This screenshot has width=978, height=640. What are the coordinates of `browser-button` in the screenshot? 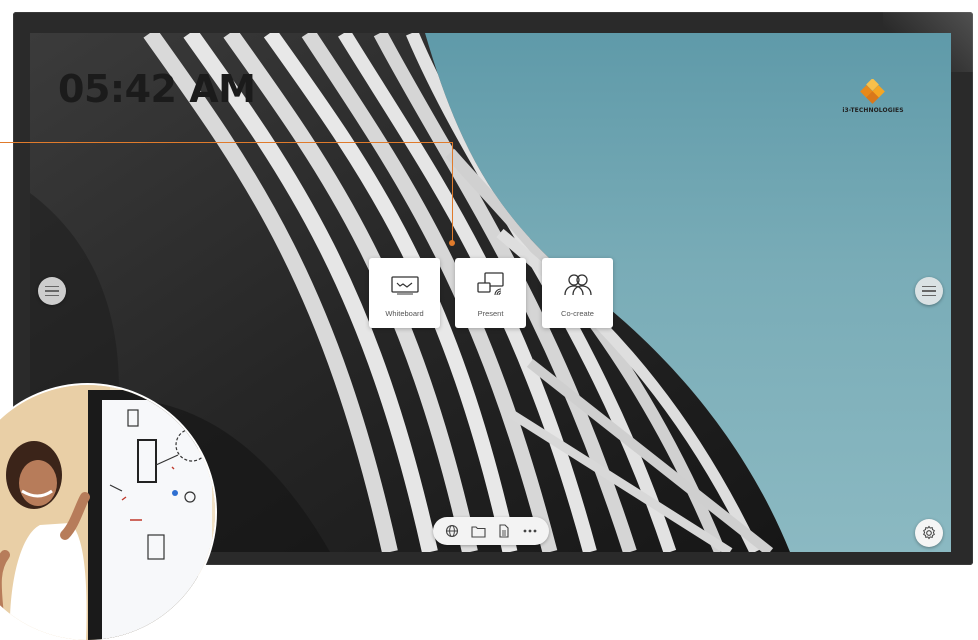 It's located at (452, 531).